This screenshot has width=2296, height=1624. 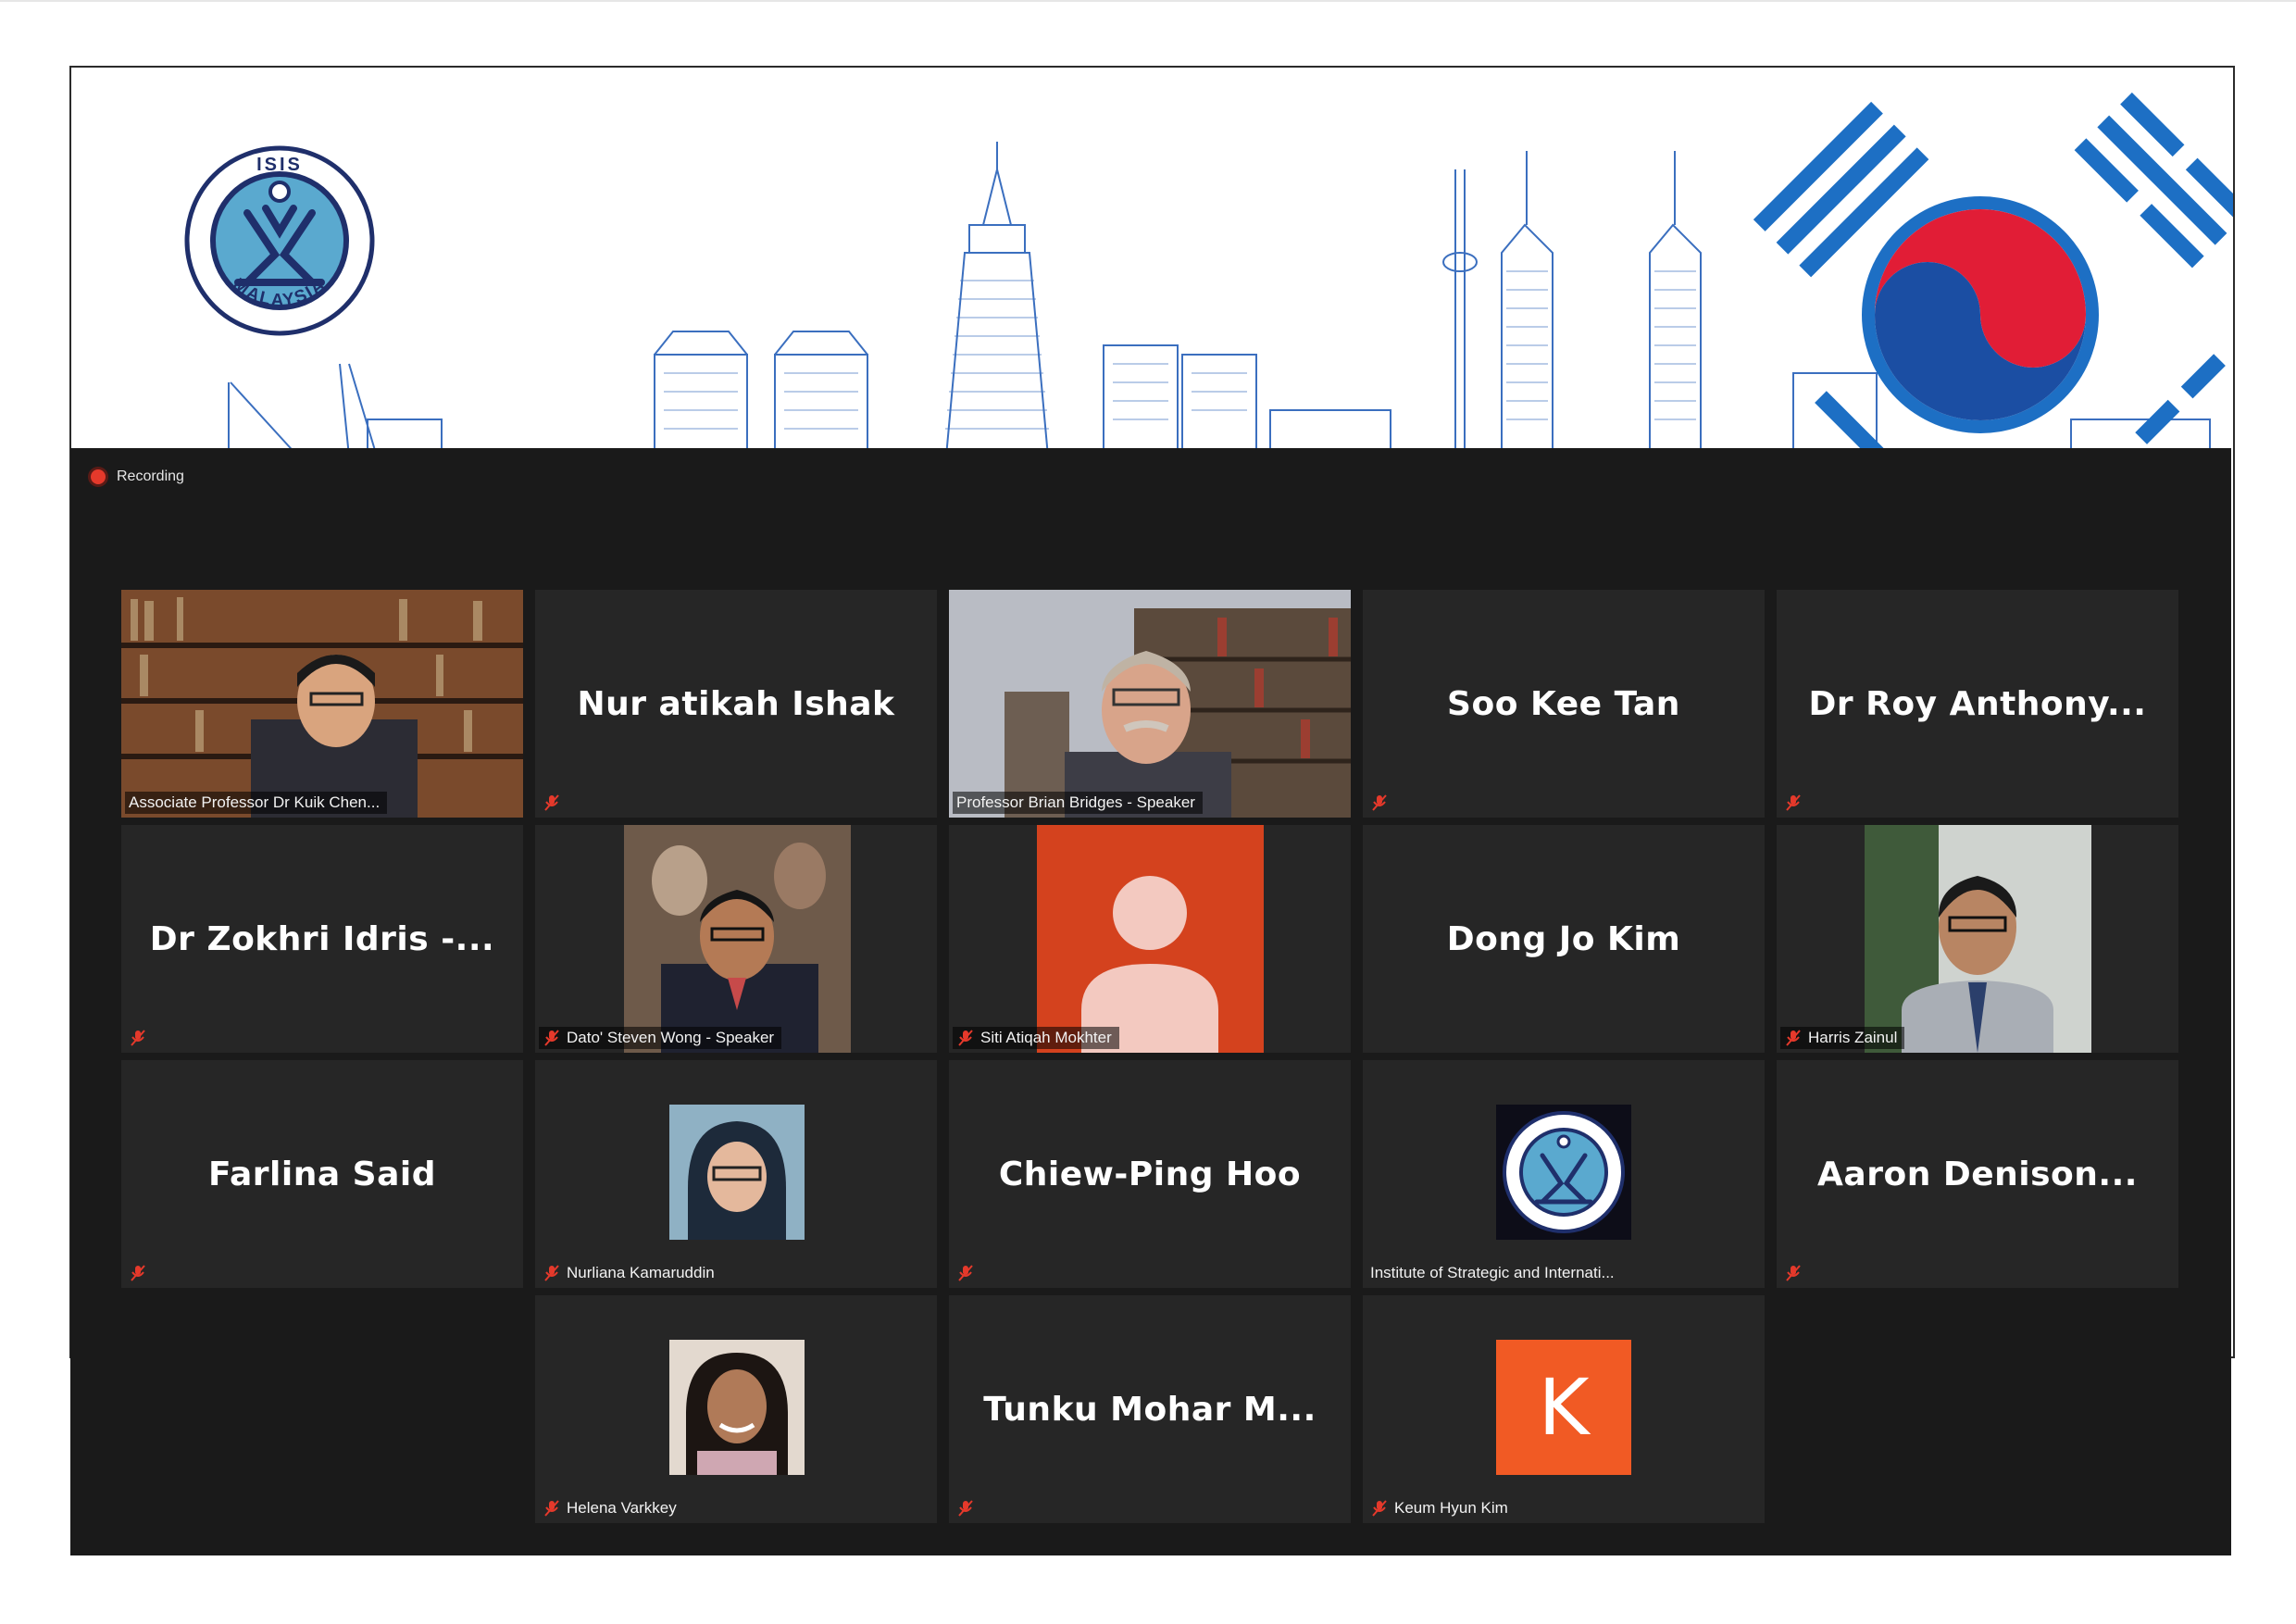 I want to click on participant-name-tag: Keum Hyun Kim, so click(x=1441, y=1508).